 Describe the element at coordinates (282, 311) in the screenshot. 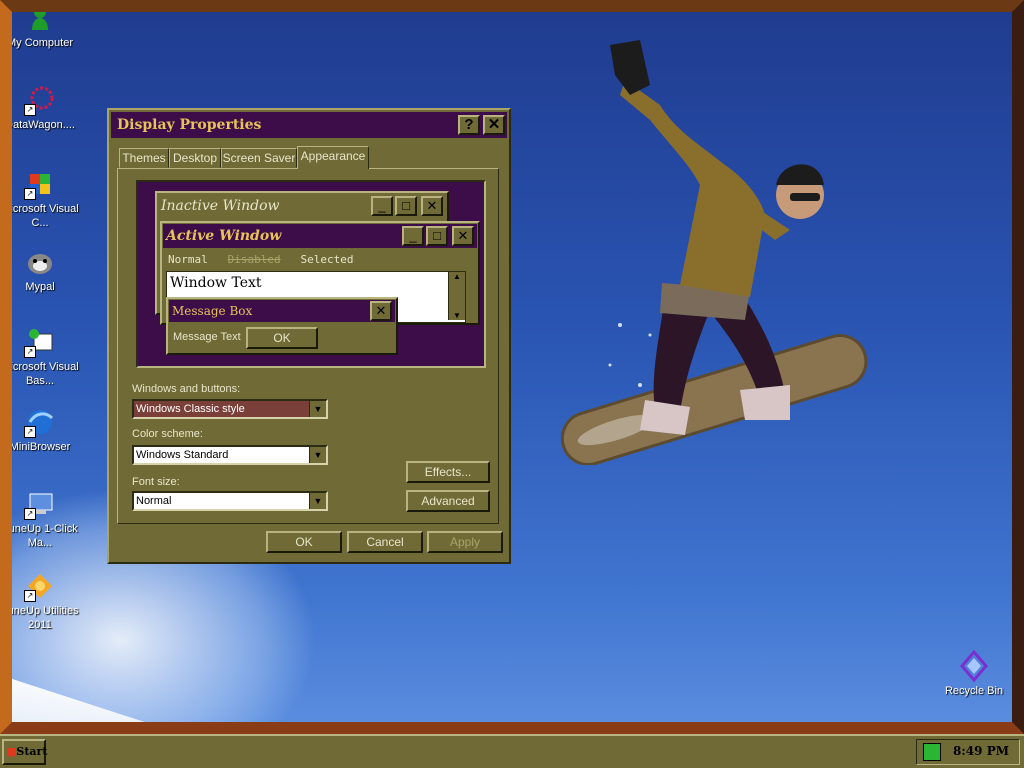

I see `message-box-title: Message Box` at that location.